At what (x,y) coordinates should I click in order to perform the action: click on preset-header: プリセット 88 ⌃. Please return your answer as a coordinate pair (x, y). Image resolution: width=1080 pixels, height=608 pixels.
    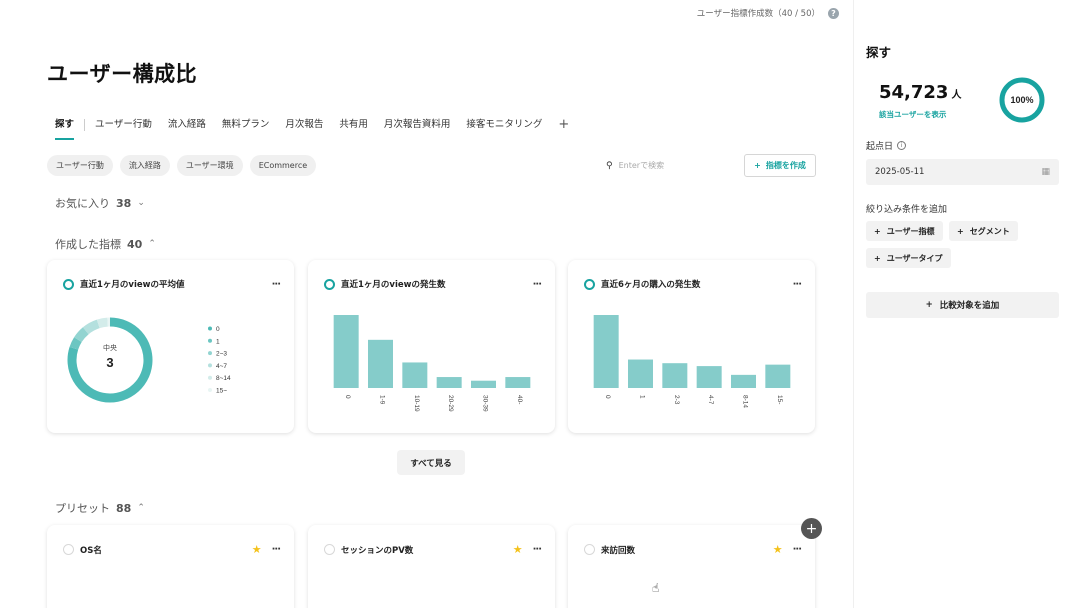
    Looking at the image, I should click on (100, 508).